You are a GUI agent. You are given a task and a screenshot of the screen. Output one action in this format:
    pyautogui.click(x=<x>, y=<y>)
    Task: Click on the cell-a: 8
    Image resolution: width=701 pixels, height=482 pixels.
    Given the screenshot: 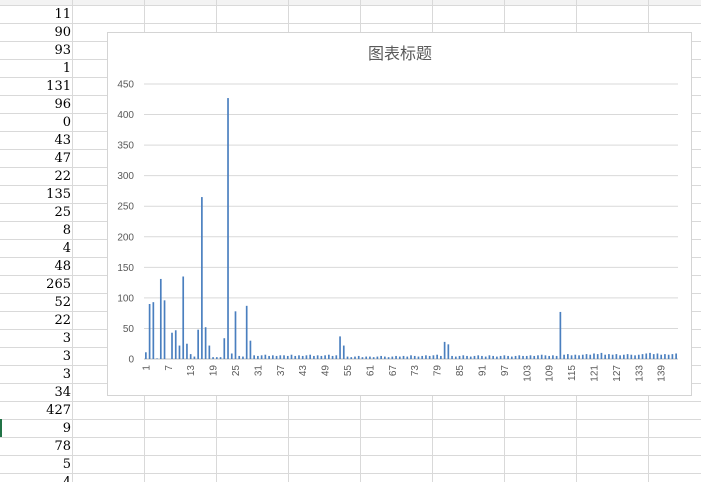 What is the action you would take?
    pyautogui.click(x=35, y=231)
    